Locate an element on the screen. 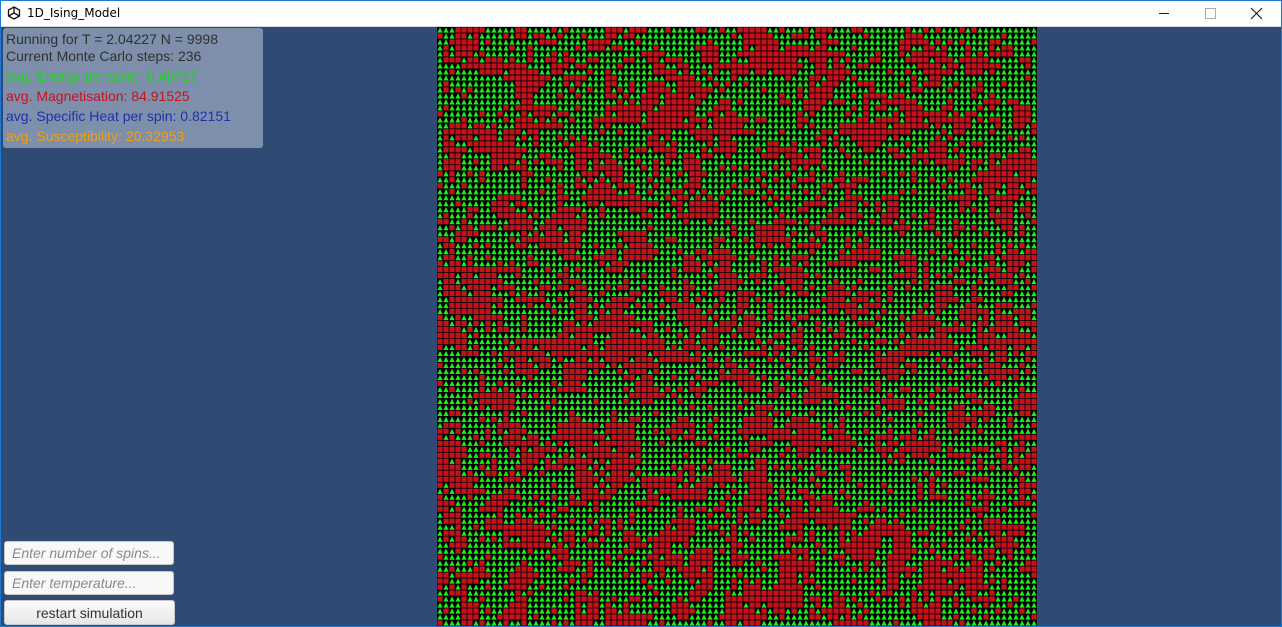 The image size is (1282, 627). temperature-input is located at coordinates (89, 583).